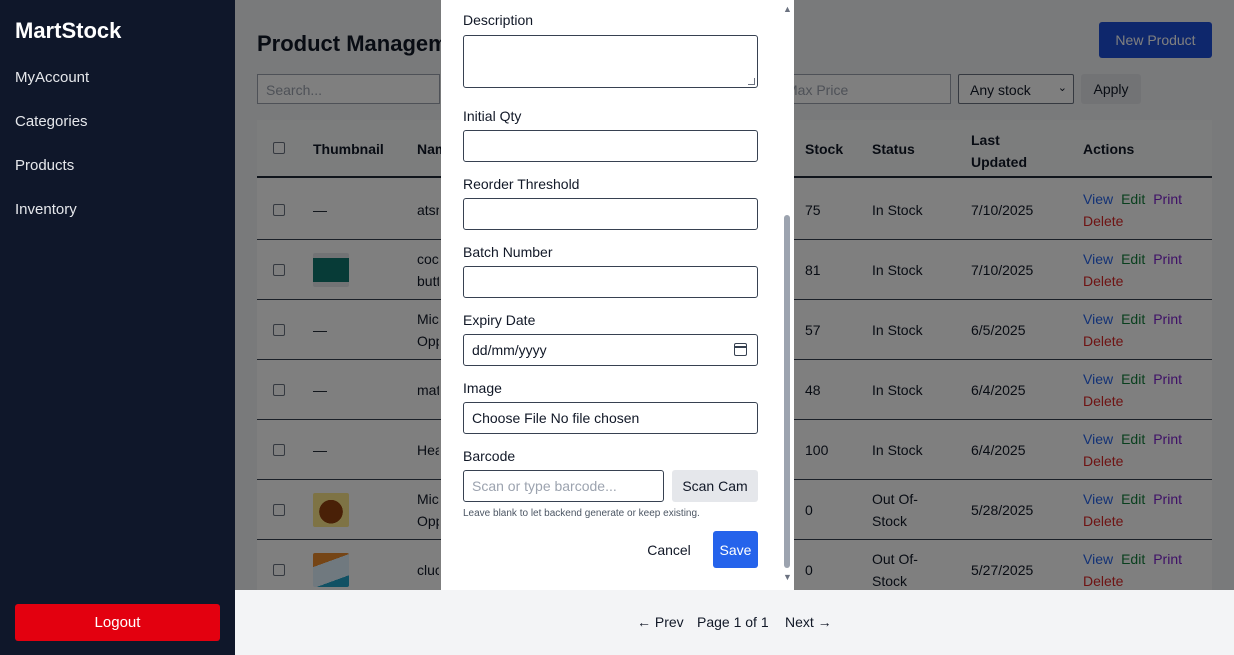 This screenshot has height=655, width=1234. Describe the element at coordinates (492, 116) in the screenshot. I see `initial-qty-label: Initial Qty` at that location.